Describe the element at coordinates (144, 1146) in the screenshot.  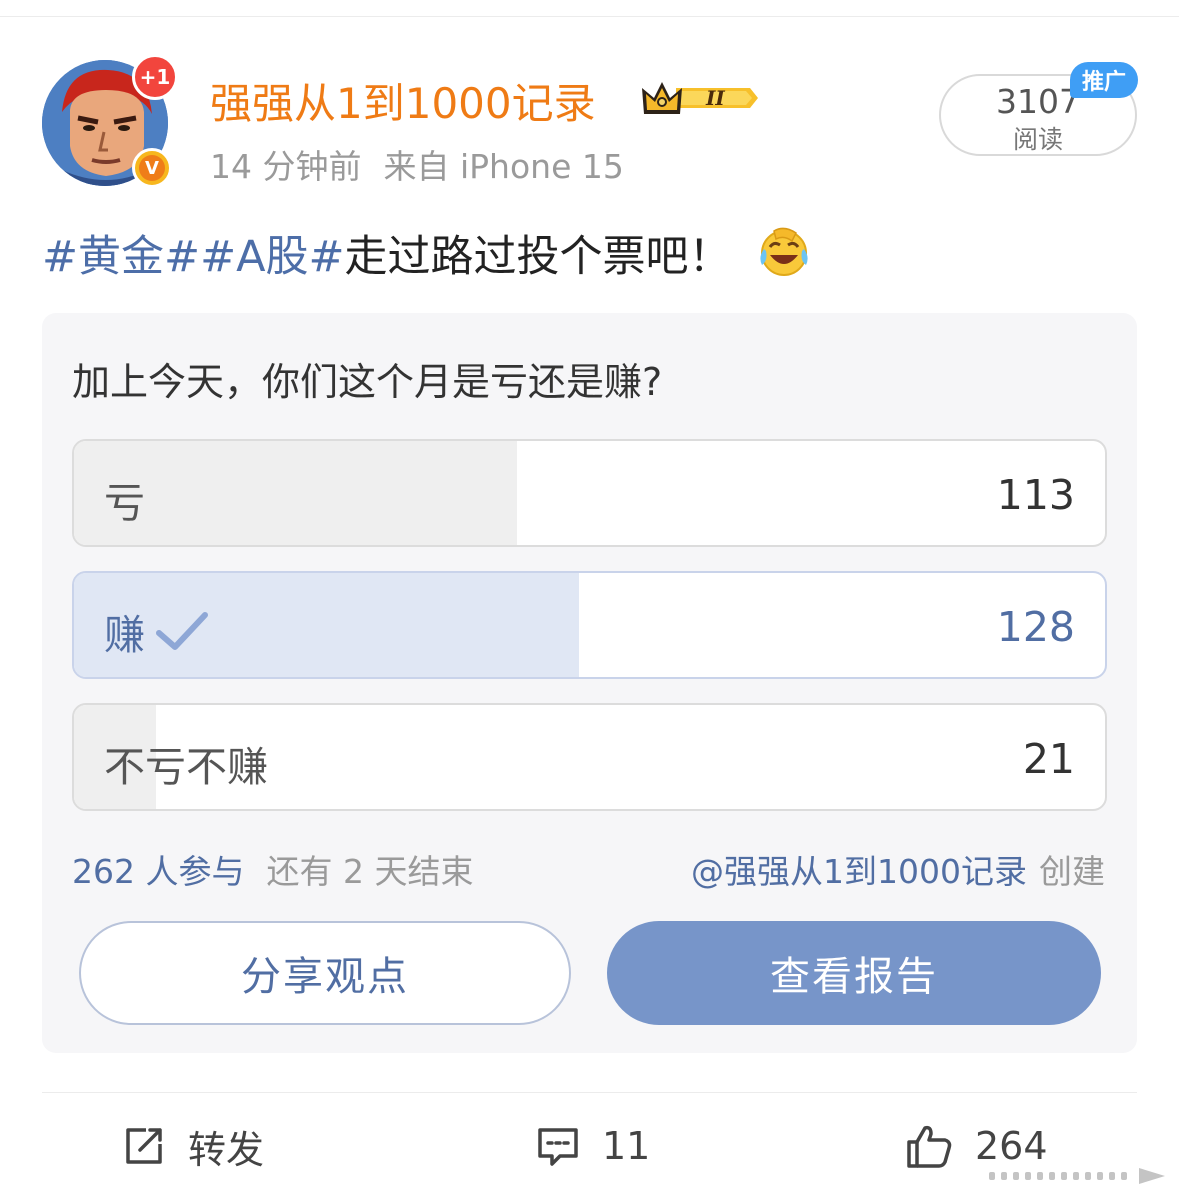
I see `repost-icon` at that location.